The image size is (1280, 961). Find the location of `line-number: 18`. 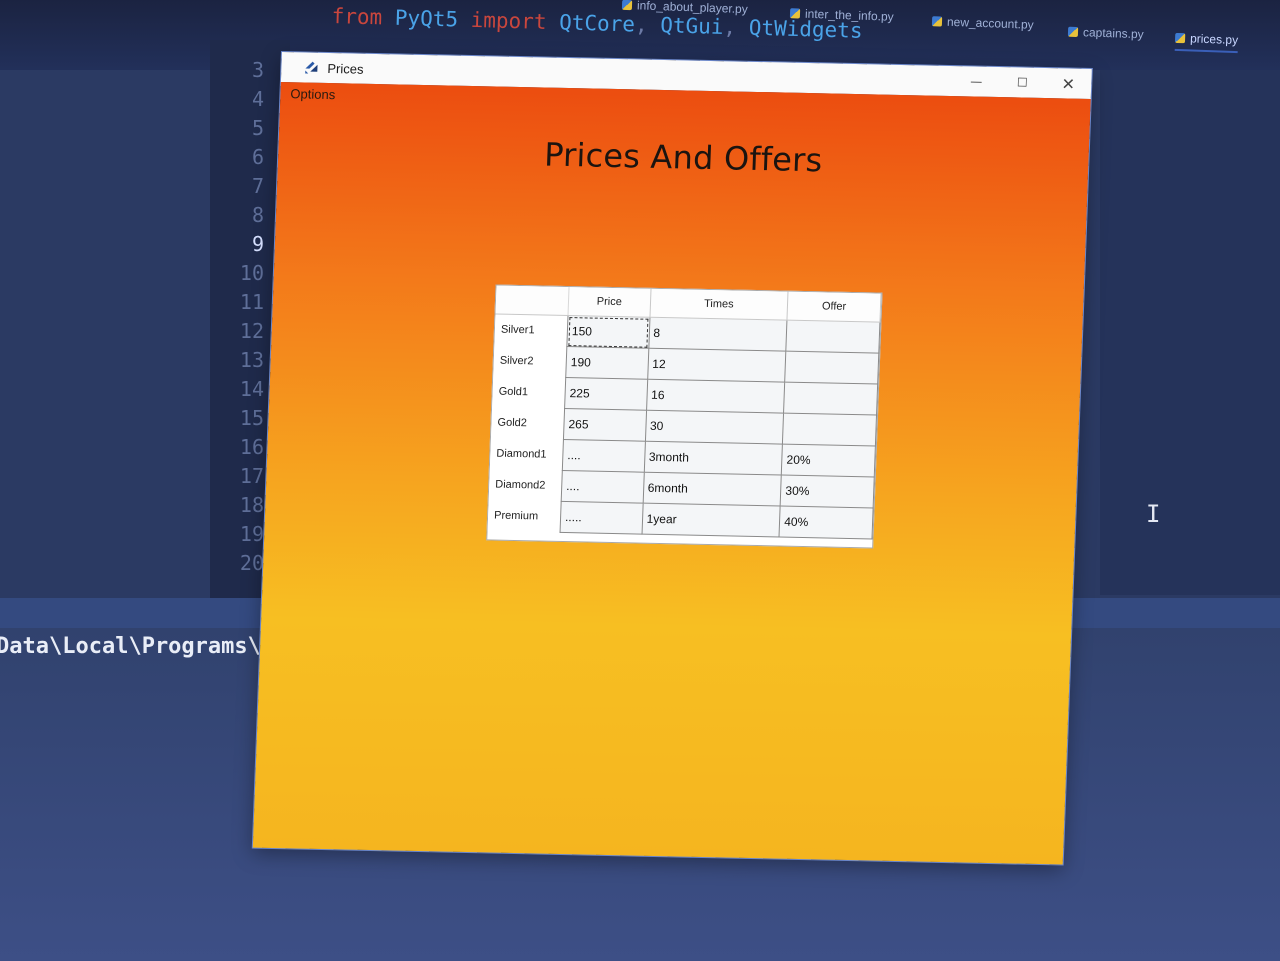

line-number: 18 is located at coordinates (251, 505).